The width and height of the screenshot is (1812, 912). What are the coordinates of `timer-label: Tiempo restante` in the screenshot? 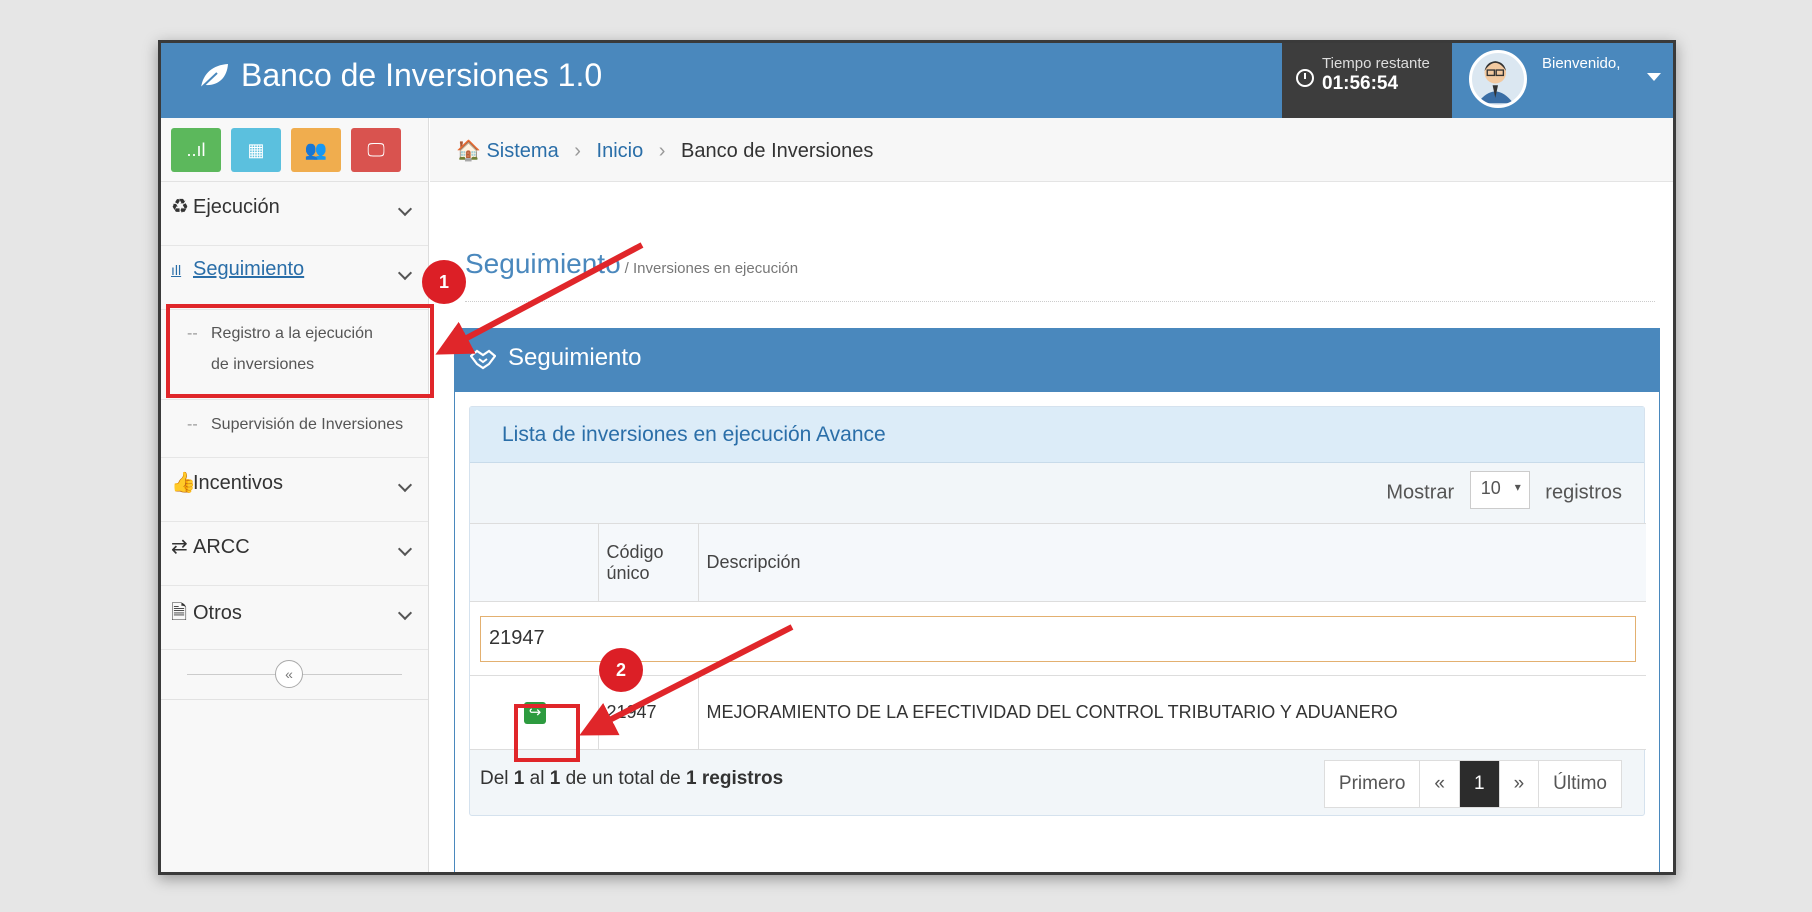 It's located at (1376, 63).